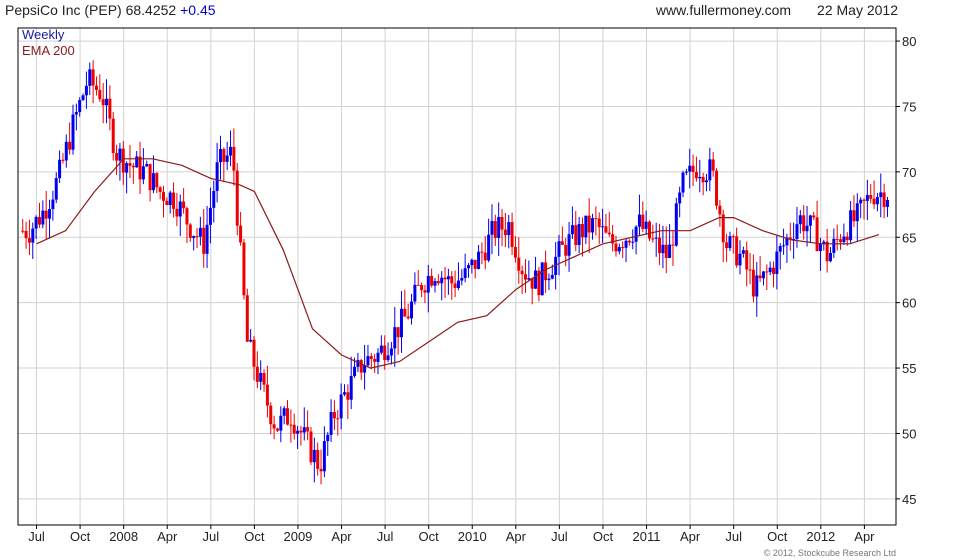 The image size is (980, 560). Describe the element at coordinates (559, 536) in the screenshot. I see `x-tick-label: Jul` at that location.